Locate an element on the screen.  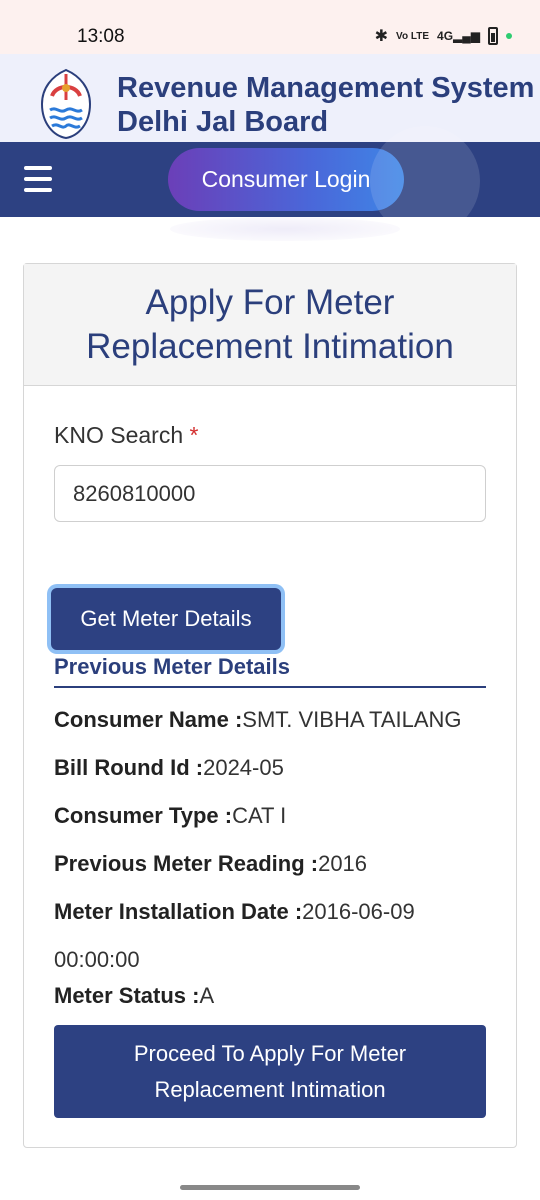
signal-icon: 4G▂▄▆ is located at coordinates (458, 36).